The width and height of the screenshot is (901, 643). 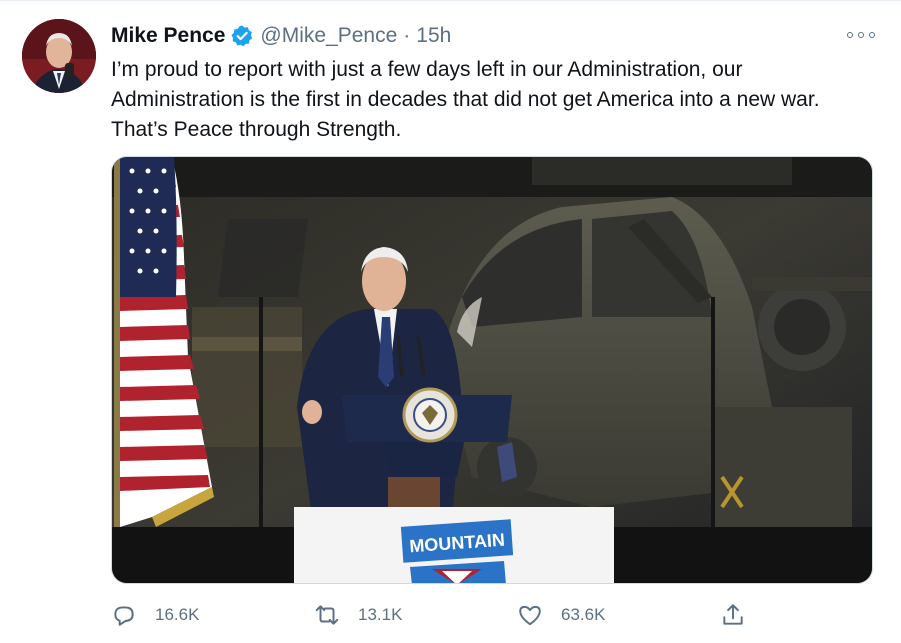 I want to click on tweet-header: Mike Pence @Mike_Pence · 15h, so click(x=281, y=36).